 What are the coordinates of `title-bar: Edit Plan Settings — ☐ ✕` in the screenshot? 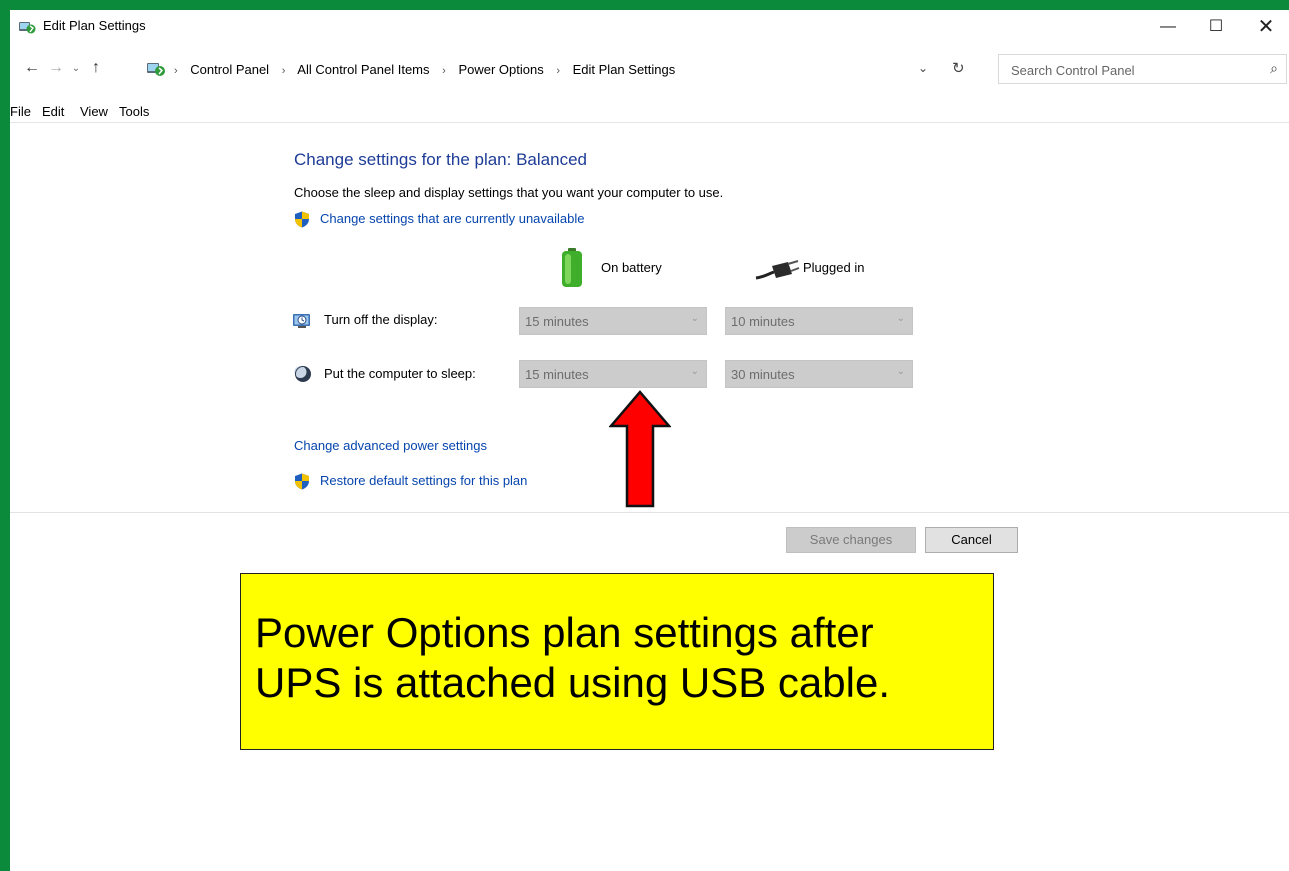 It's located at (649, 27).